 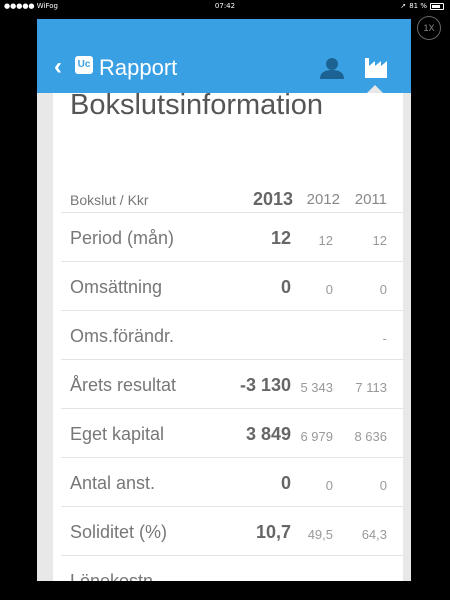 What do you see at coordinates (138, 68) in the screenshot?
I see `app-title: Rapport` at bounding box center [138, 68].